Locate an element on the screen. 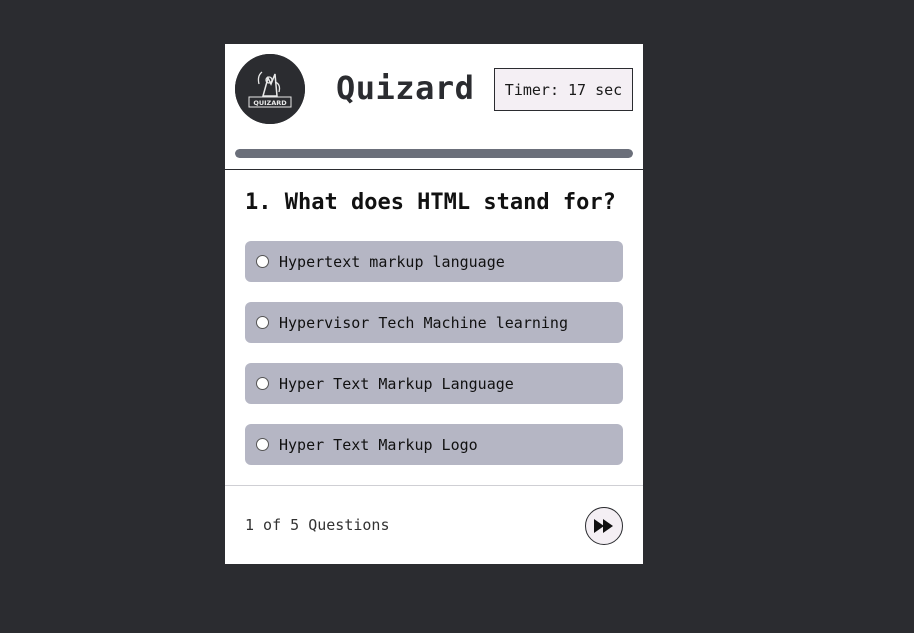 This screenshot has height=633, width=914. fast-forward-icon is located at coordinates (603, 526).